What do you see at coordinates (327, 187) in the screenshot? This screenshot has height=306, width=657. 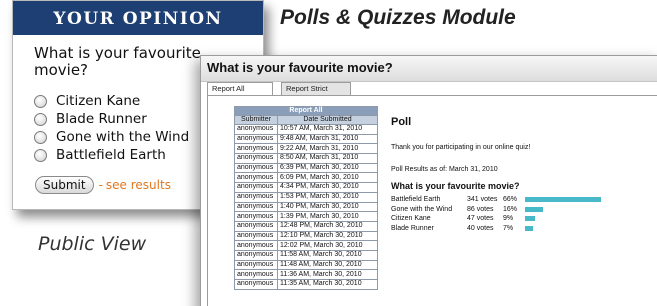 I see `date-cell: 4:34 PM, March 30, 2010` at bounding box center [327, 187].